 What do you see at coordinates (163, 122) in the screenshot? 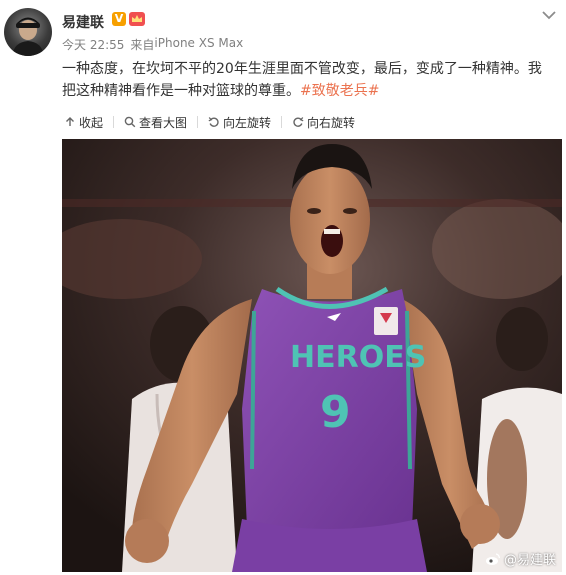
I see `view-large-label: 查看大图` at bounding box center [163, 122].